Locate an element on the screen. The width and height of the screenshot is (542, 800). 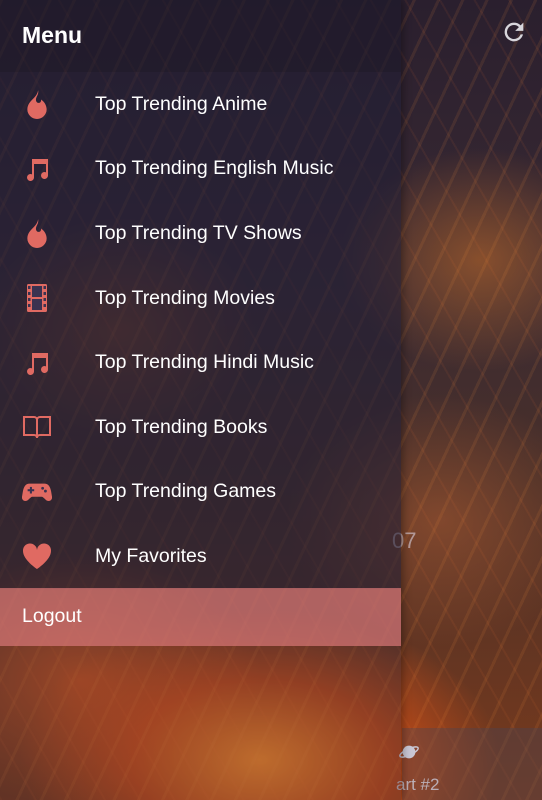
menu-item-movies: Top Trending Movies is located at coordinates (200, 298).